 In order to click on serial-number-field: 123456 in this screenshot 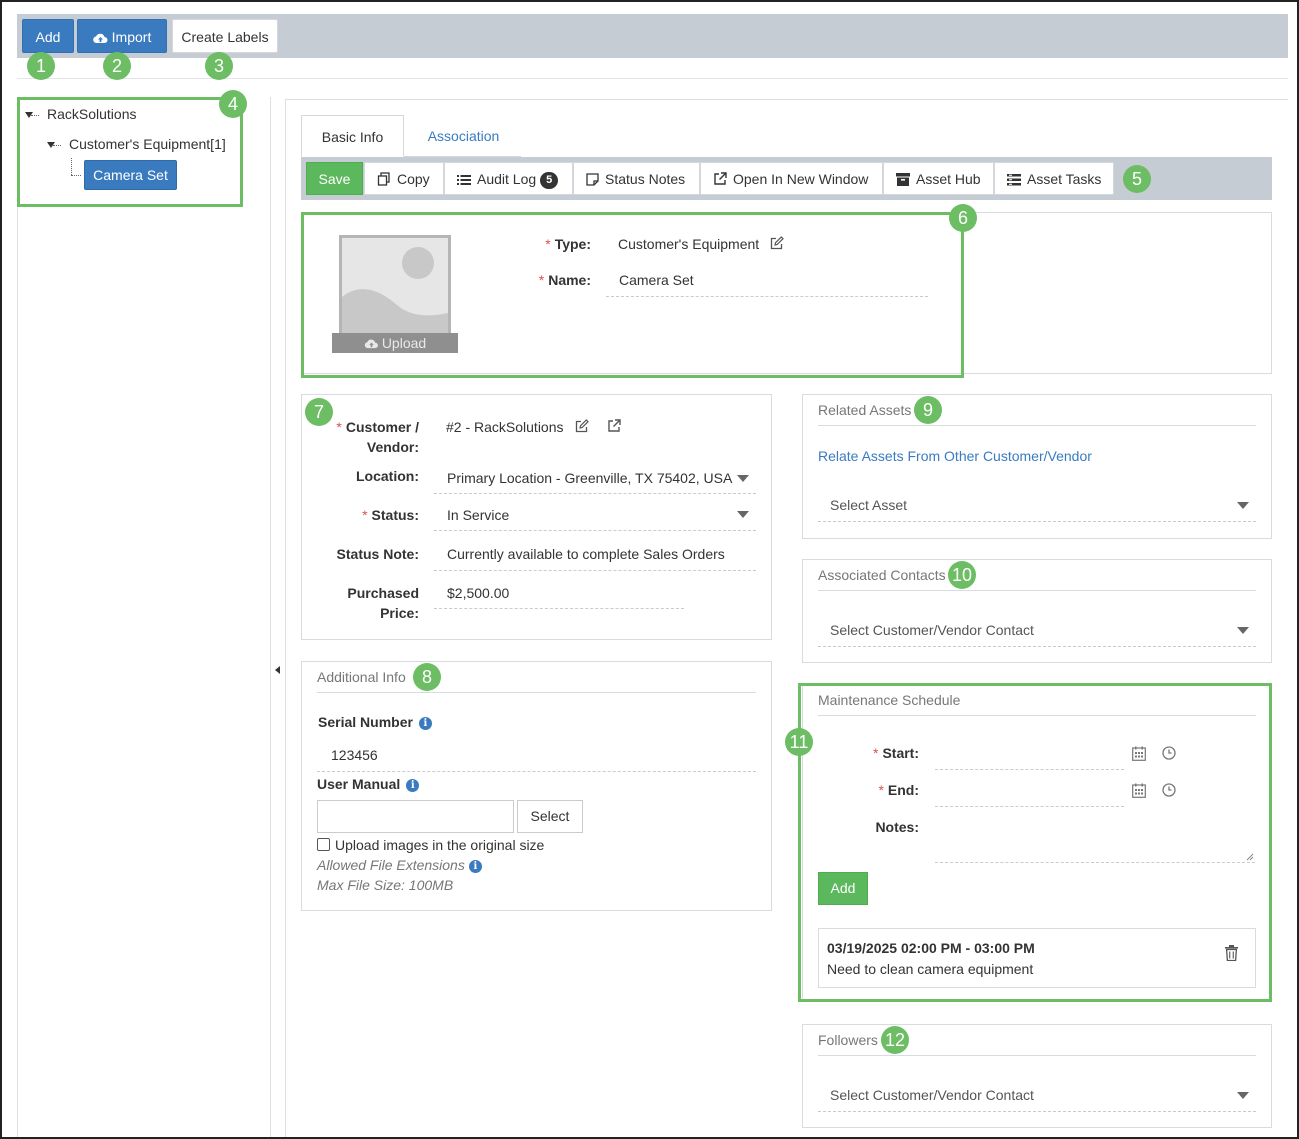, I will do `click(354, 755)`.